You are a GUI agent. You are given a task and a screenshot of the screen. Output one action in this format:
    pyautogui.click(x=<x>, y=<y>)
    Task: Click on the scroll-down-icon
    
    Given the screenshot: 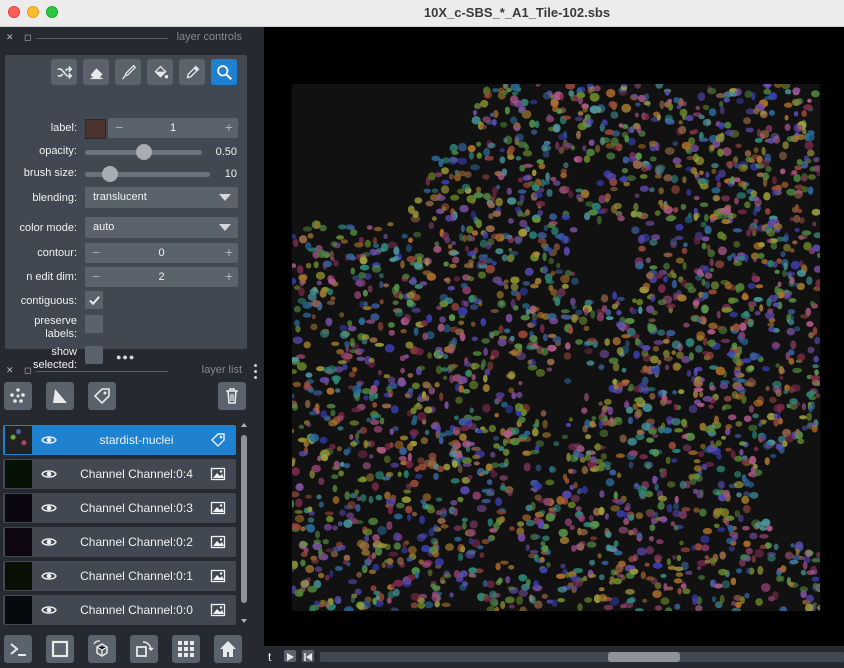 What is the action you would take?
    pyautogui.click(x=244, y=621)
    